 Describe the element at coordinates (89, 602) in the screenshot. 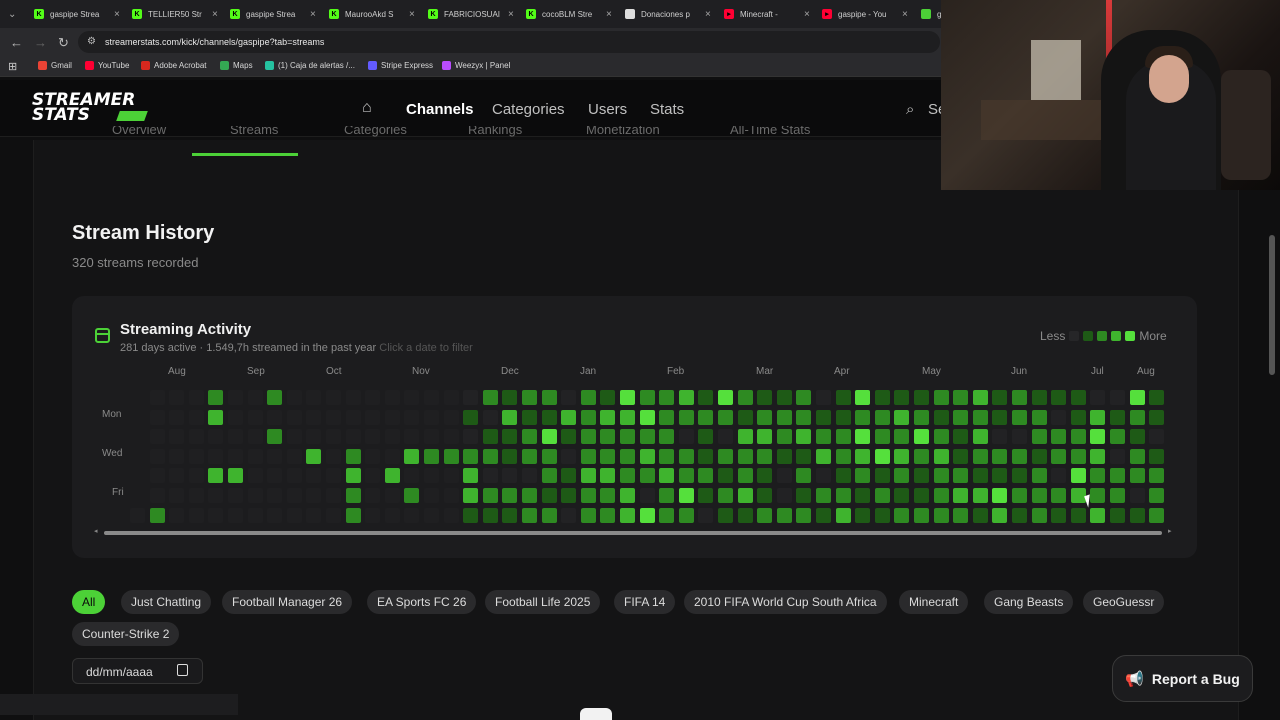

I see `filter-chip: All` at that location.